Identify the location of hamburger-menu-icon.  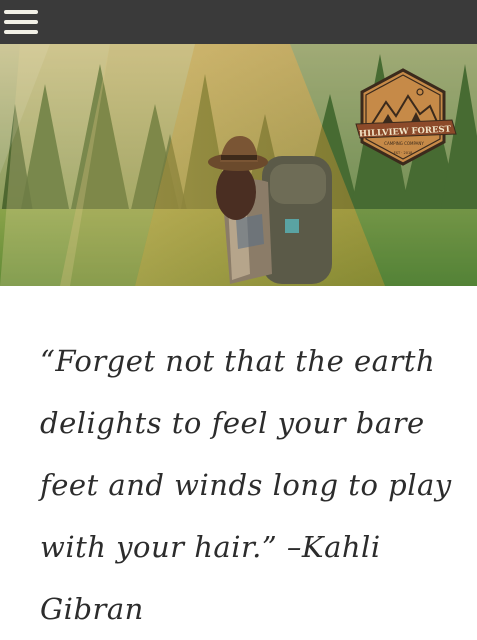
(21, 12).